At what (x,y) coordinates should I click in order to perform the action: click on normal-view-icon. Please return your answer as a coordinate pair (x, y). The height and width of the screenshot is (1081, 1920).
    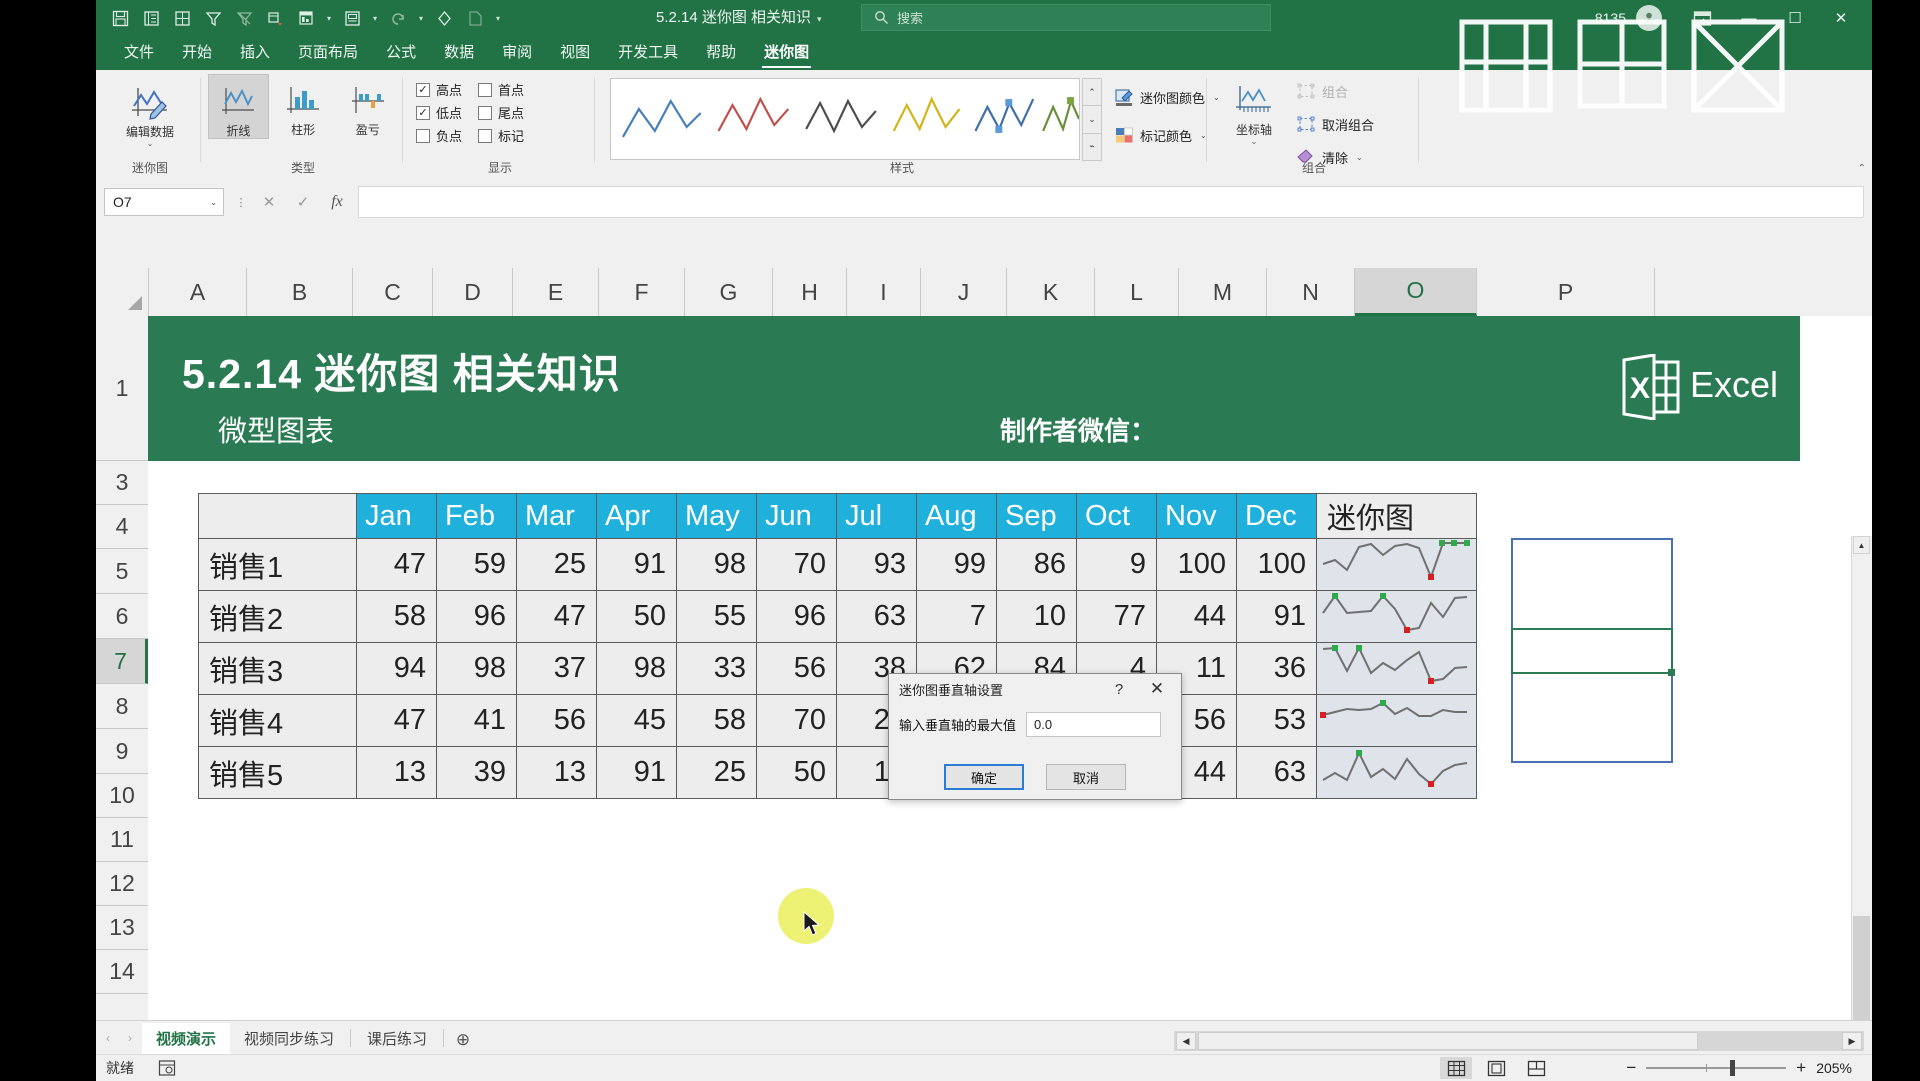
    Looking at the image, I should click on (1456, 1068).